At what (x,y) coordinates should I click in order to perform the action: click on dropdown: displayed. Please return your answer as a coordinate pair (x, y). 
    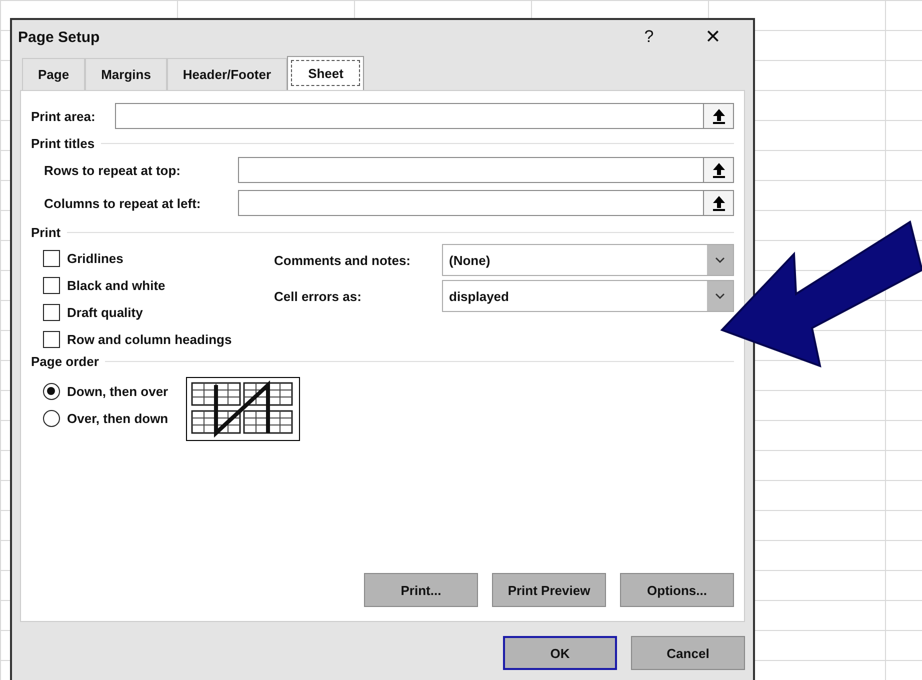
    Looking at the image, I should click on (588, 296).